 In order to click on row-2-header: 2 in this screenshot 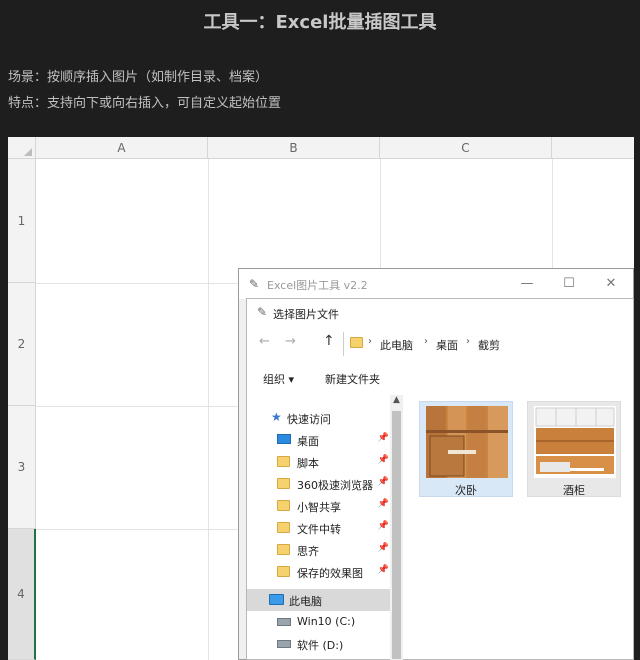, I will do `click(22, 344)`.